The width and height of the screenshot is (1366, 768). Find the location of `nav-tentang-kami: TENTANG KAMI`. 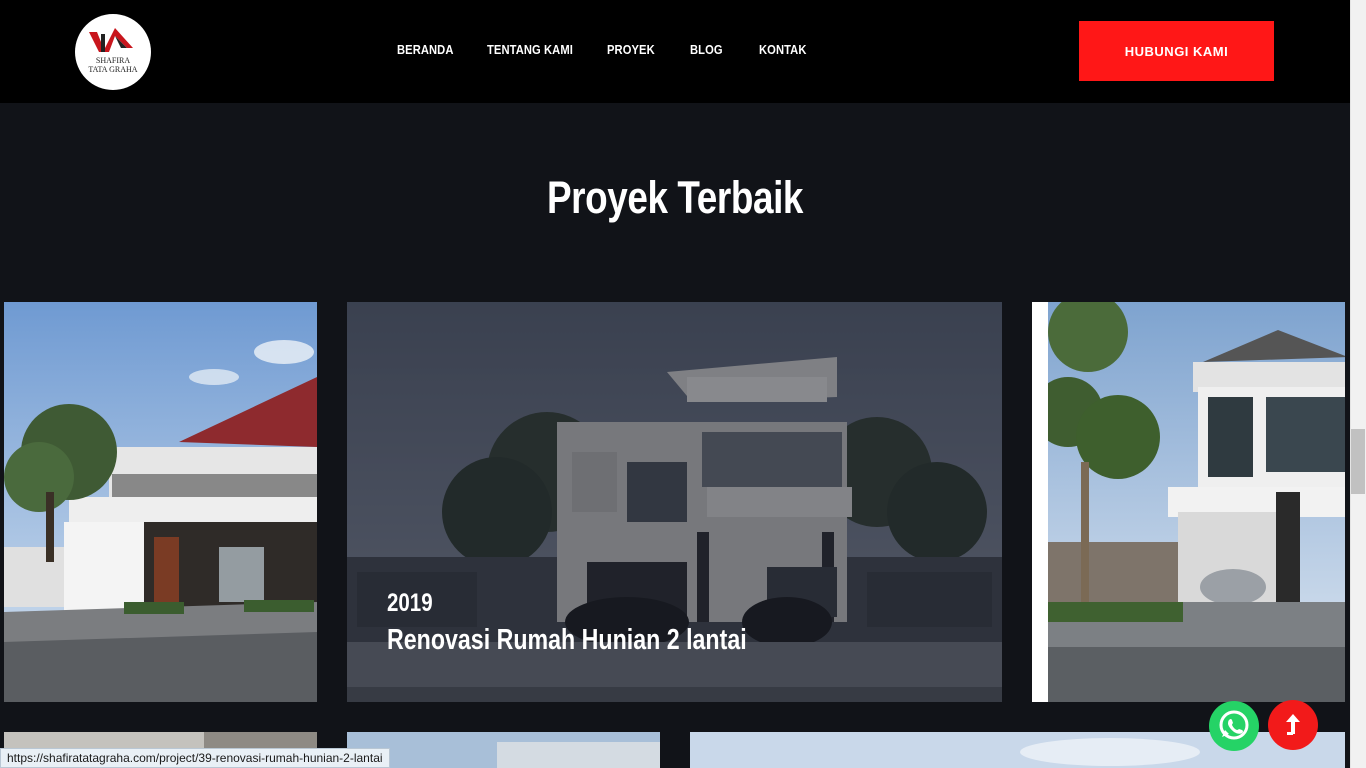

nav-tentang-kami: TENTANG KAMI is located at coordinates (530, 49).